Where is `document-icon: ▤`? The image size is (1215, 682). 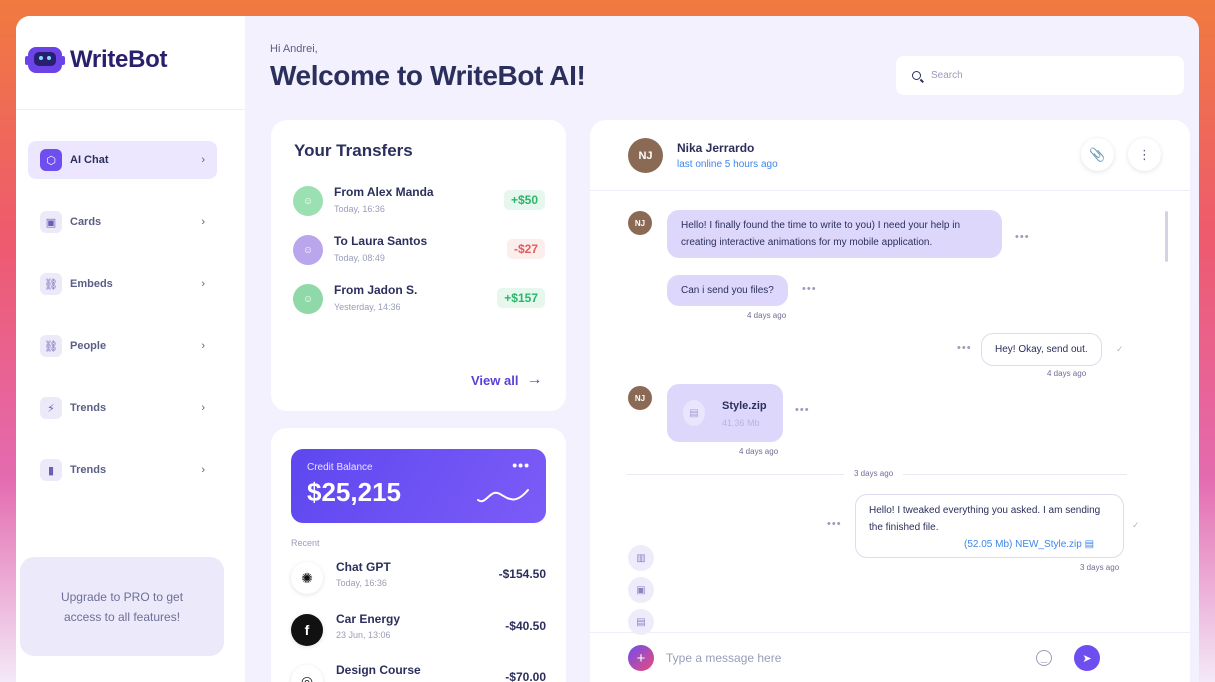 document-icon: ▤ is located at coordinates (641, 622).